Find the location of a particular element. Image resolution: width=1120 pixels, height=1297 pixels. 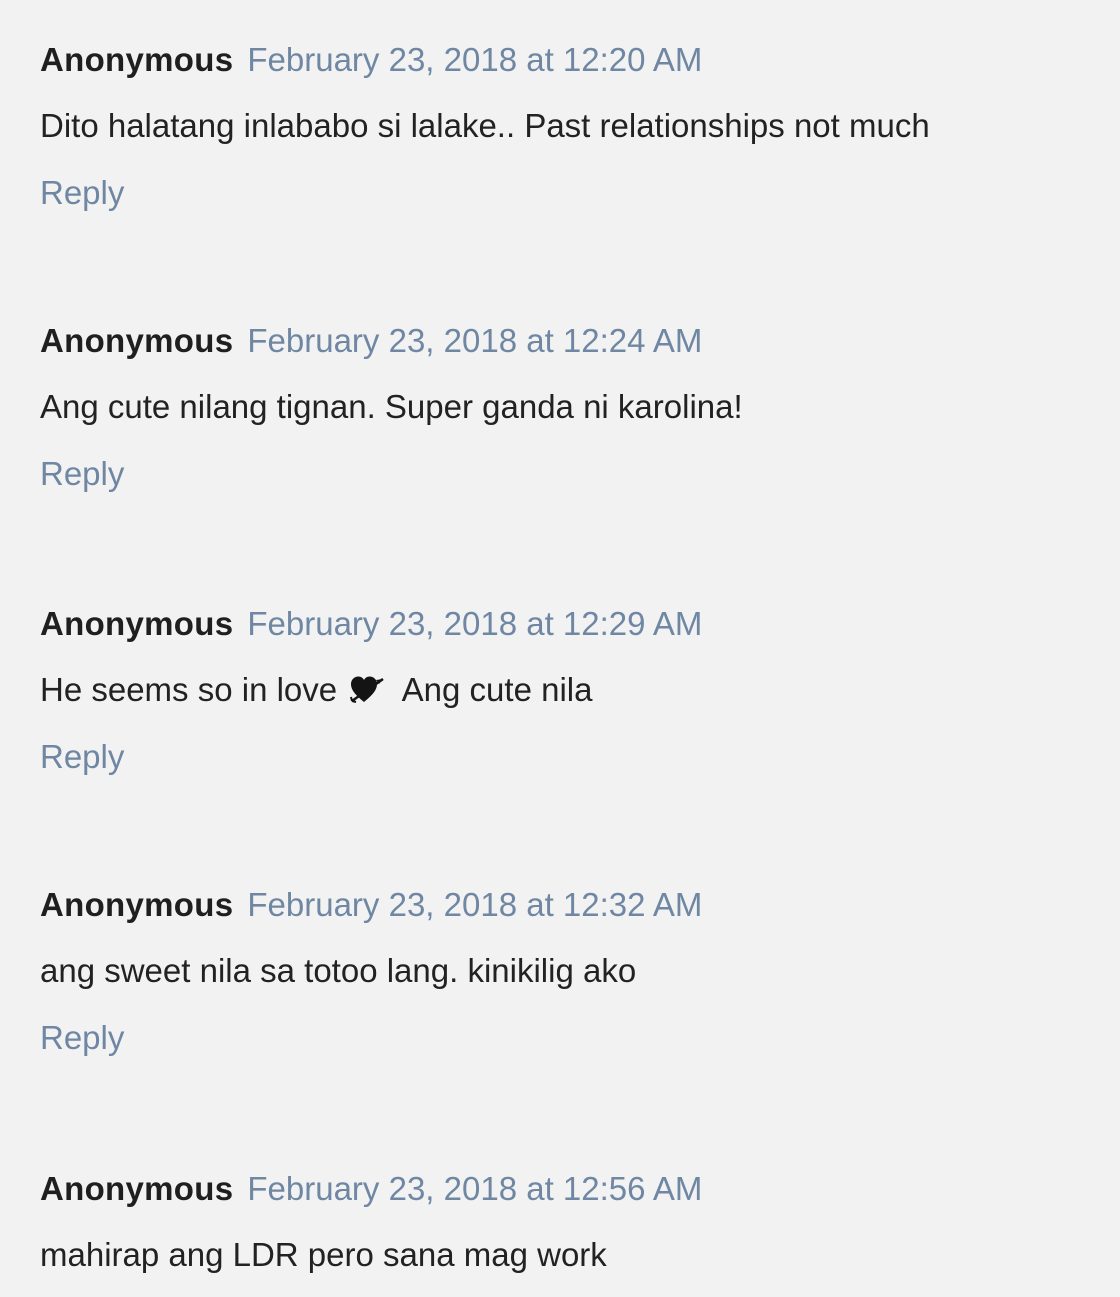

heart-with-arrow-icon is located at coordinates (367, 689).